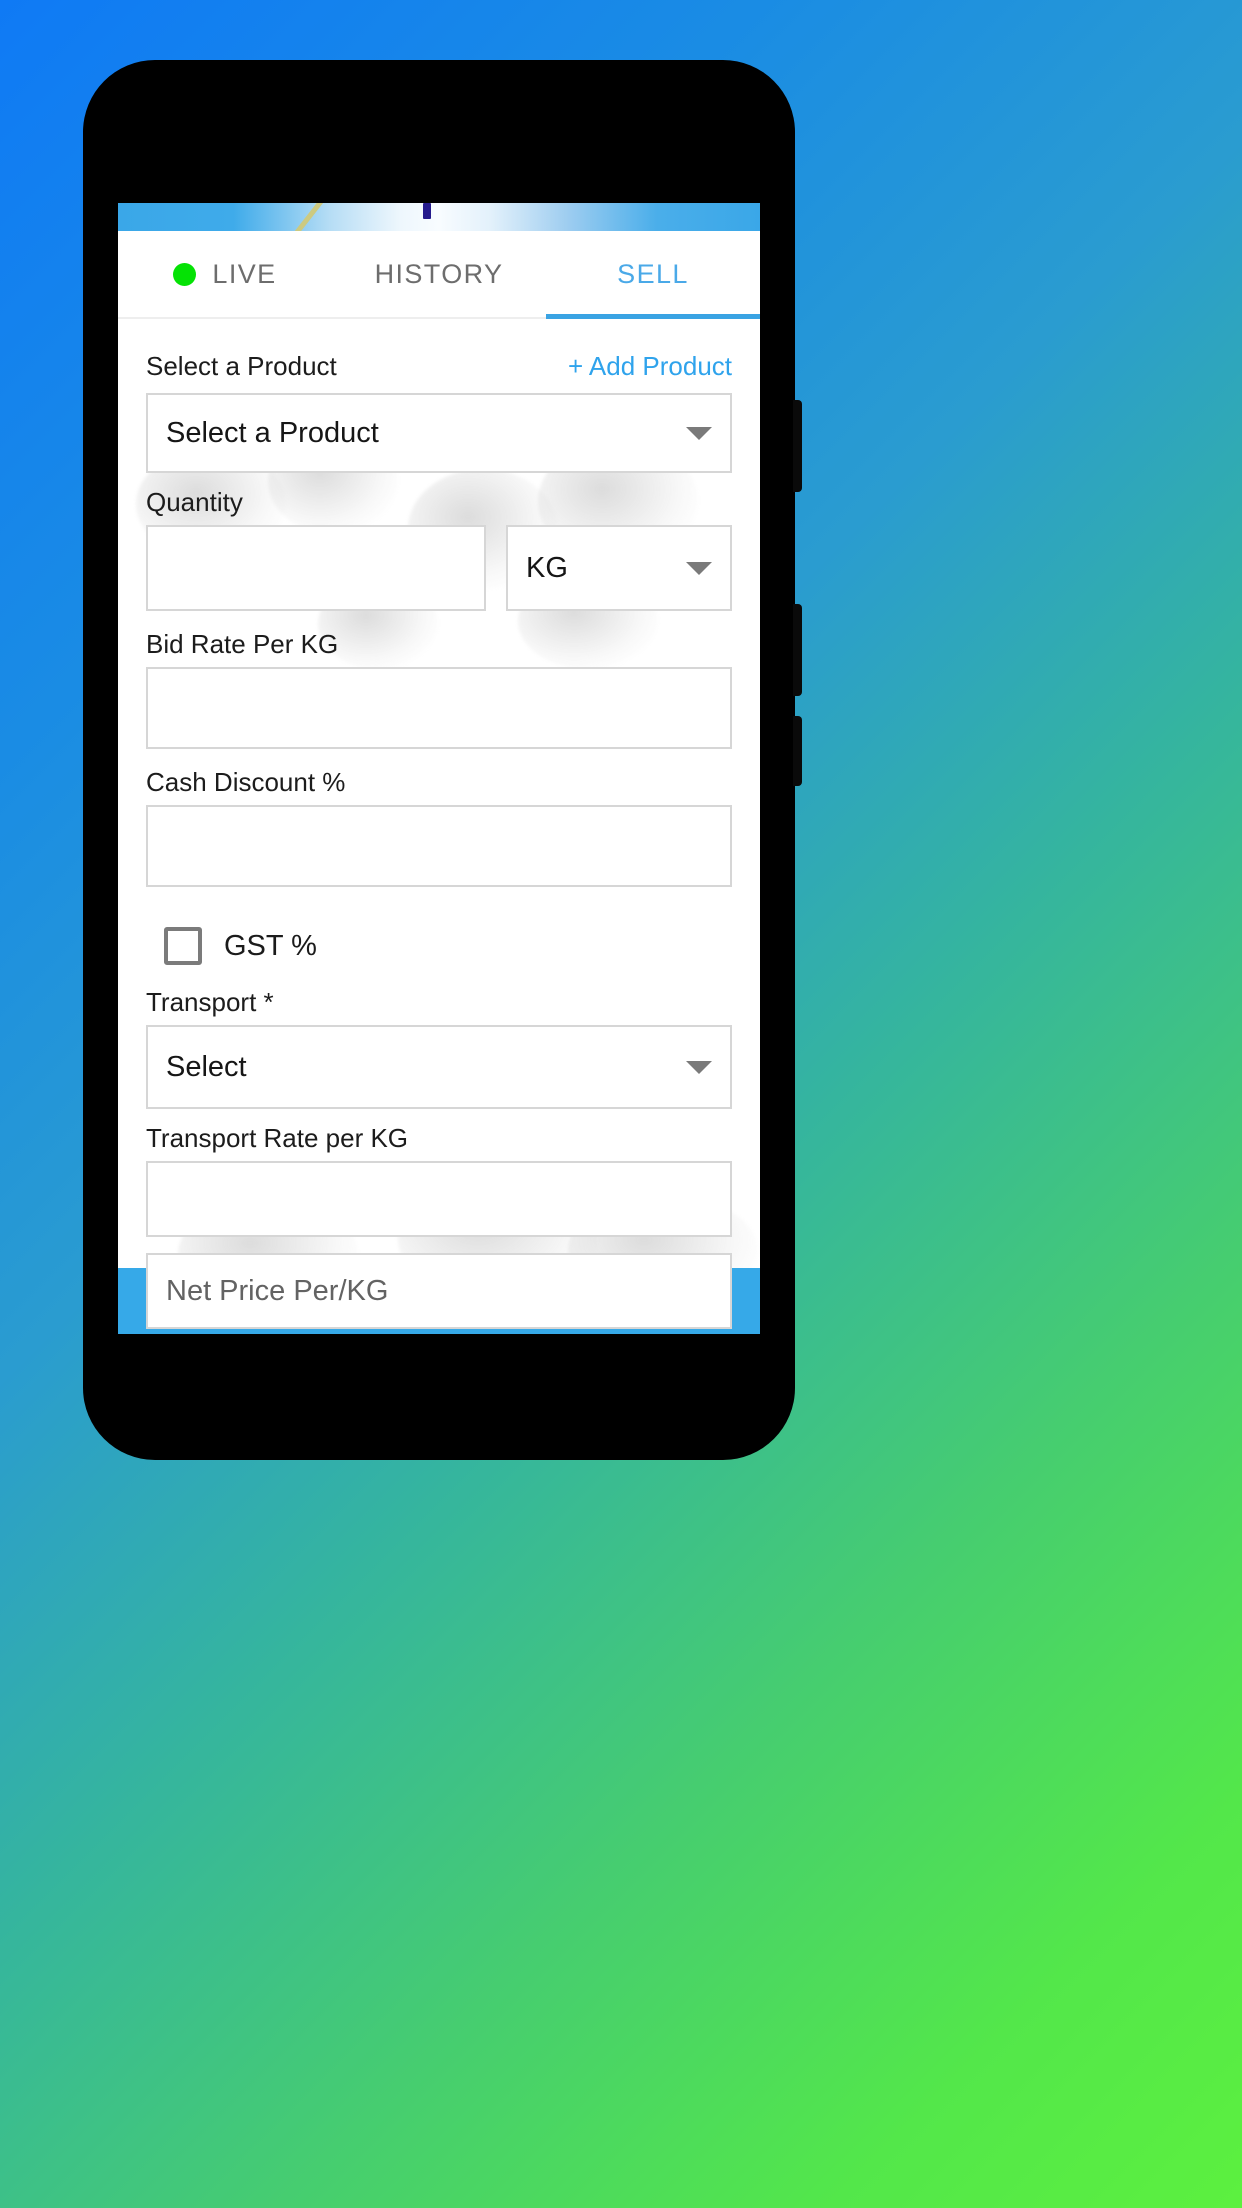 The width and height of the screenshot is (1242, 2208). Describe the element at coordinates (270, 945) in the screenshot. I see `gst-label: GST %` at that location.